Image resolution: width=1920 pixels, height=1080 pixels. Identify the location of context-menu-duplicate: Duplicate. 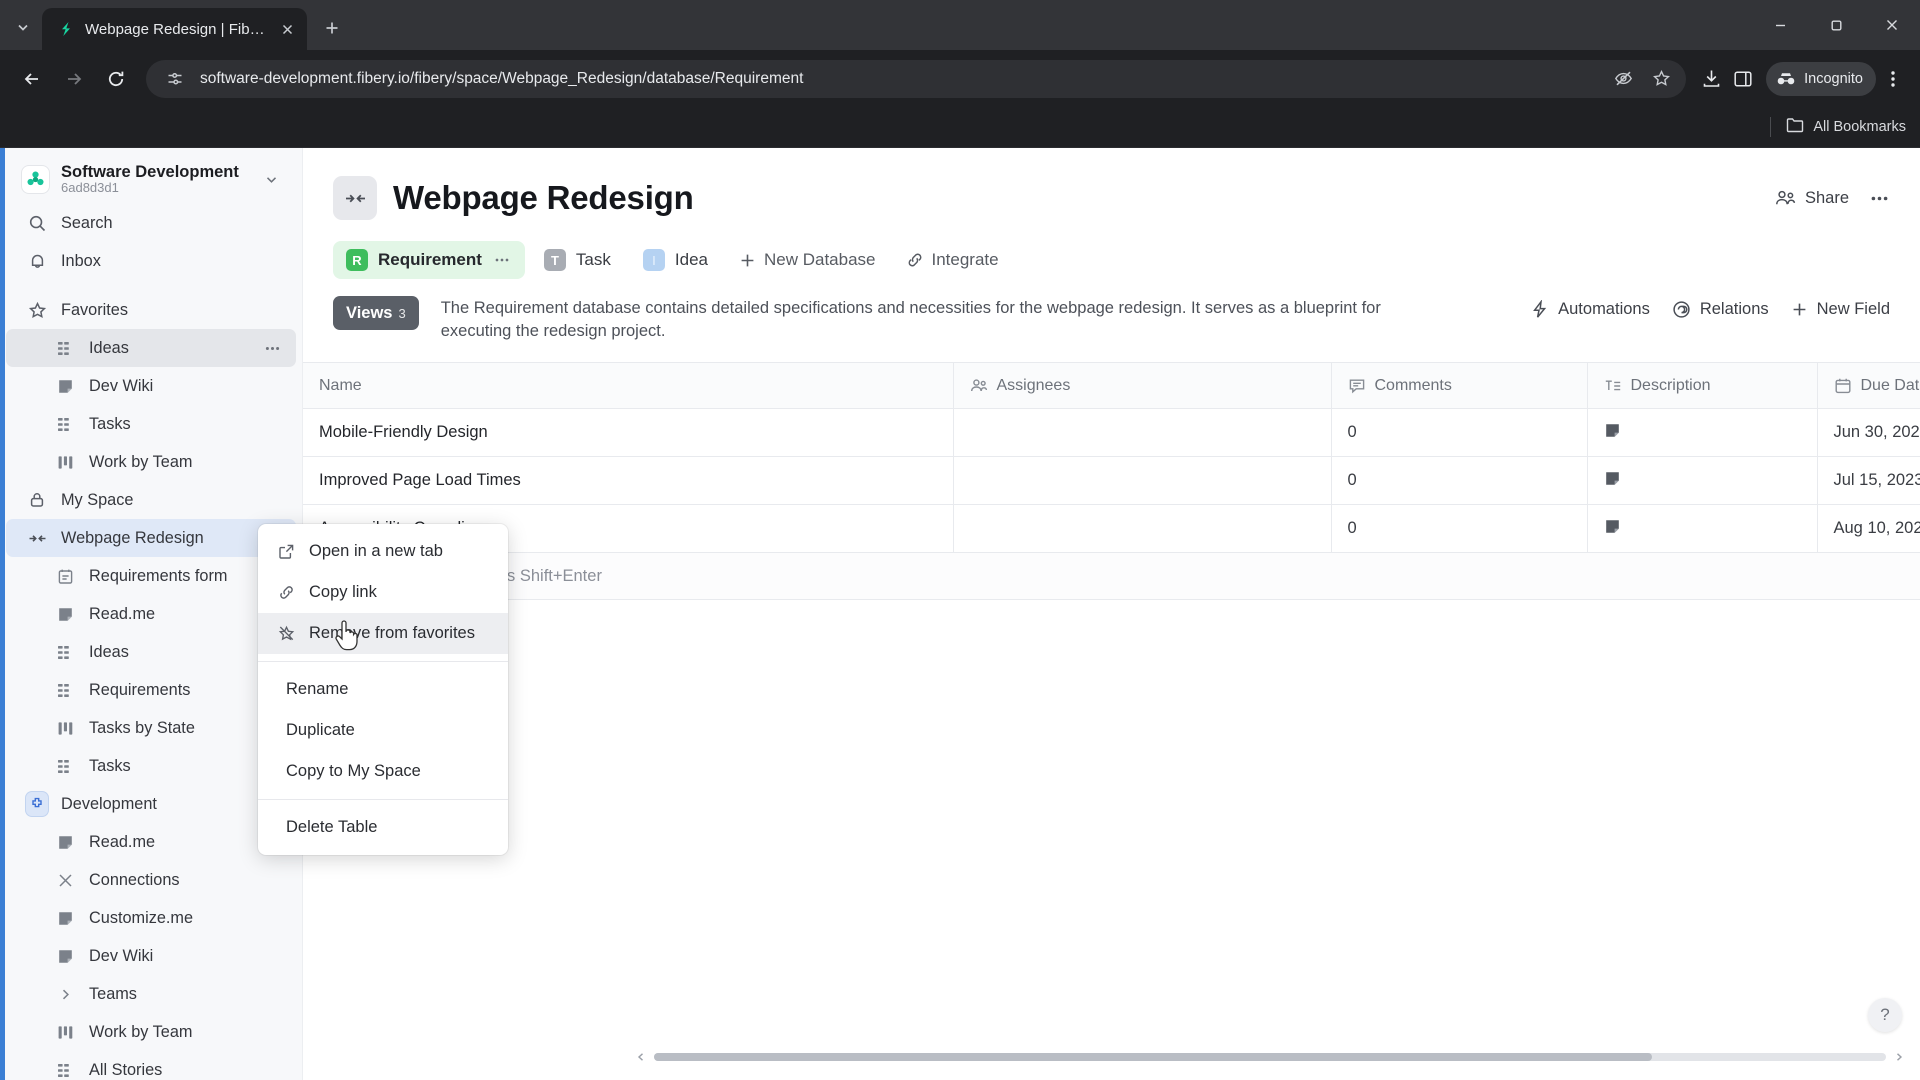
(383, 730).